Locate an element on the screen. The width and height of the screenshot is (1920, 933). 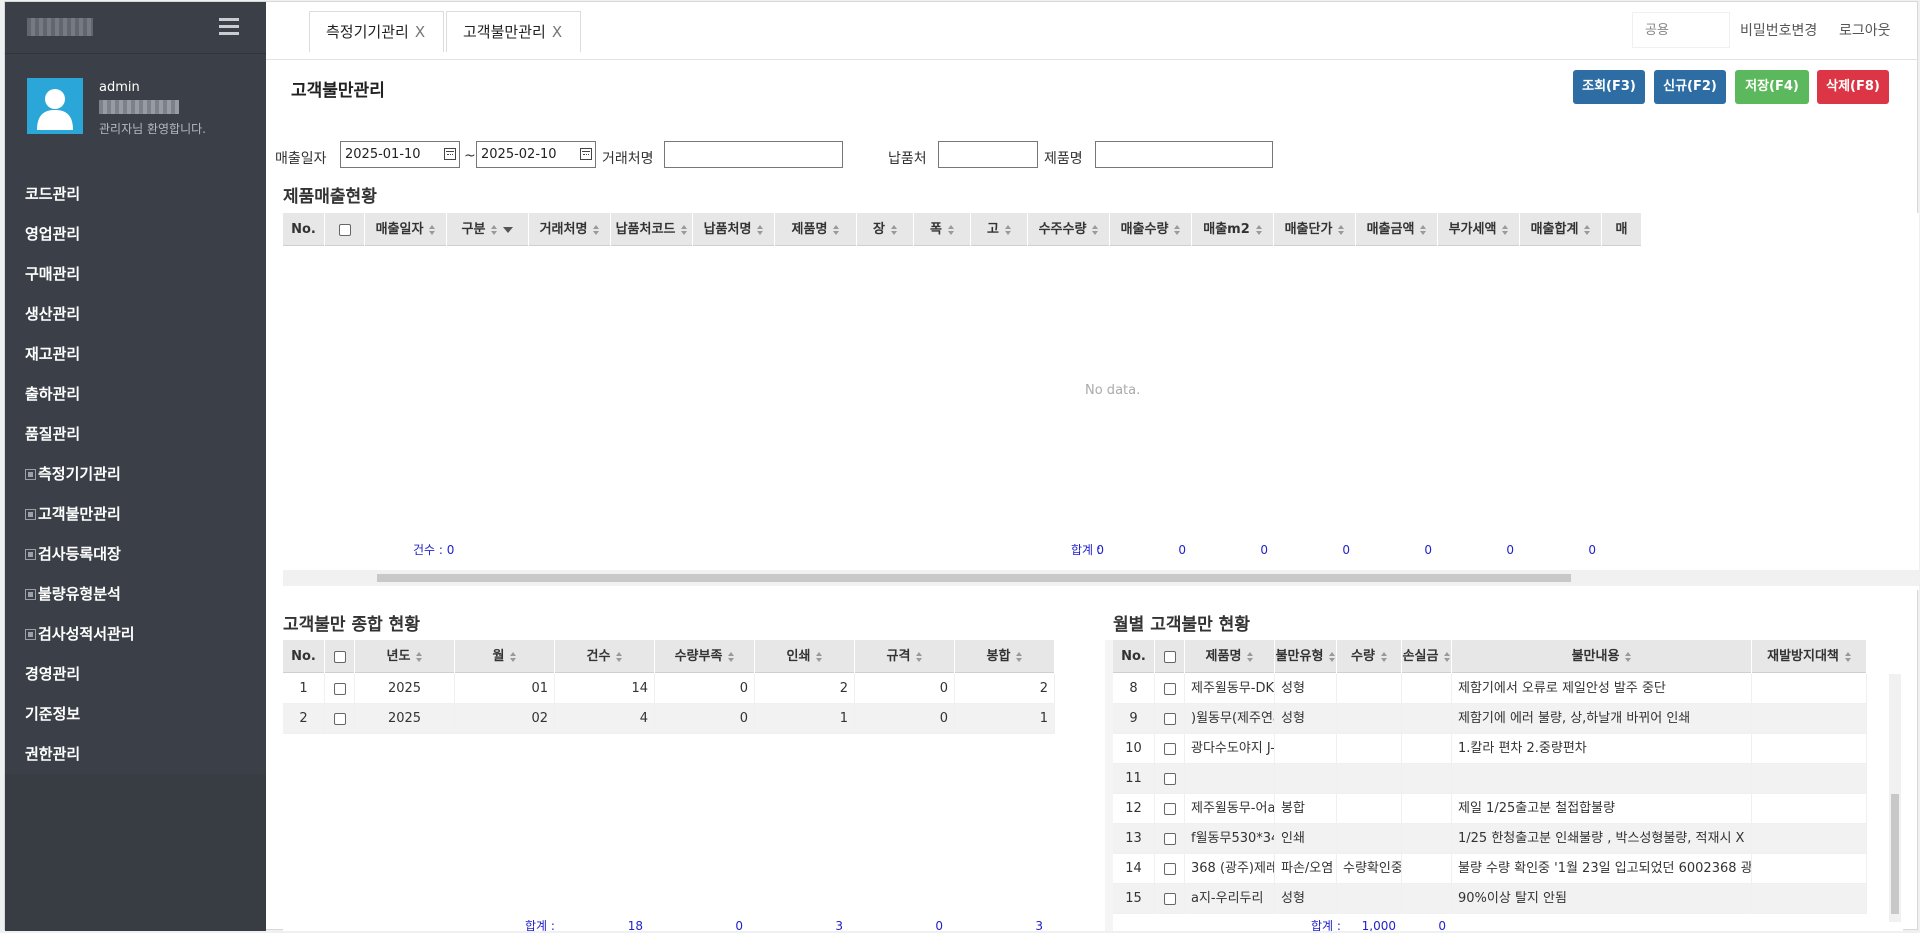
column-header: 폭 is located at coordinates (942, 229).